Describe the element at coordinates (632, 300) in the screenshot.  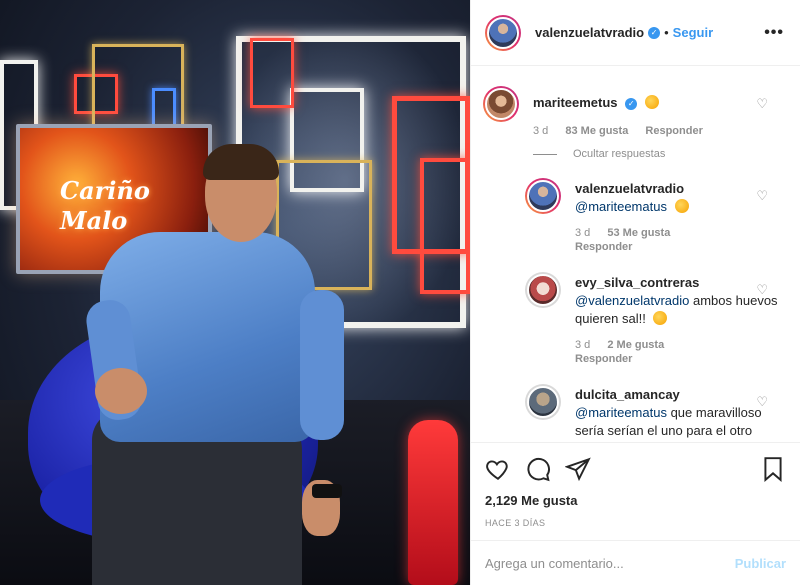
I see `reply-mention: @valenzuelatvradio` at that location.